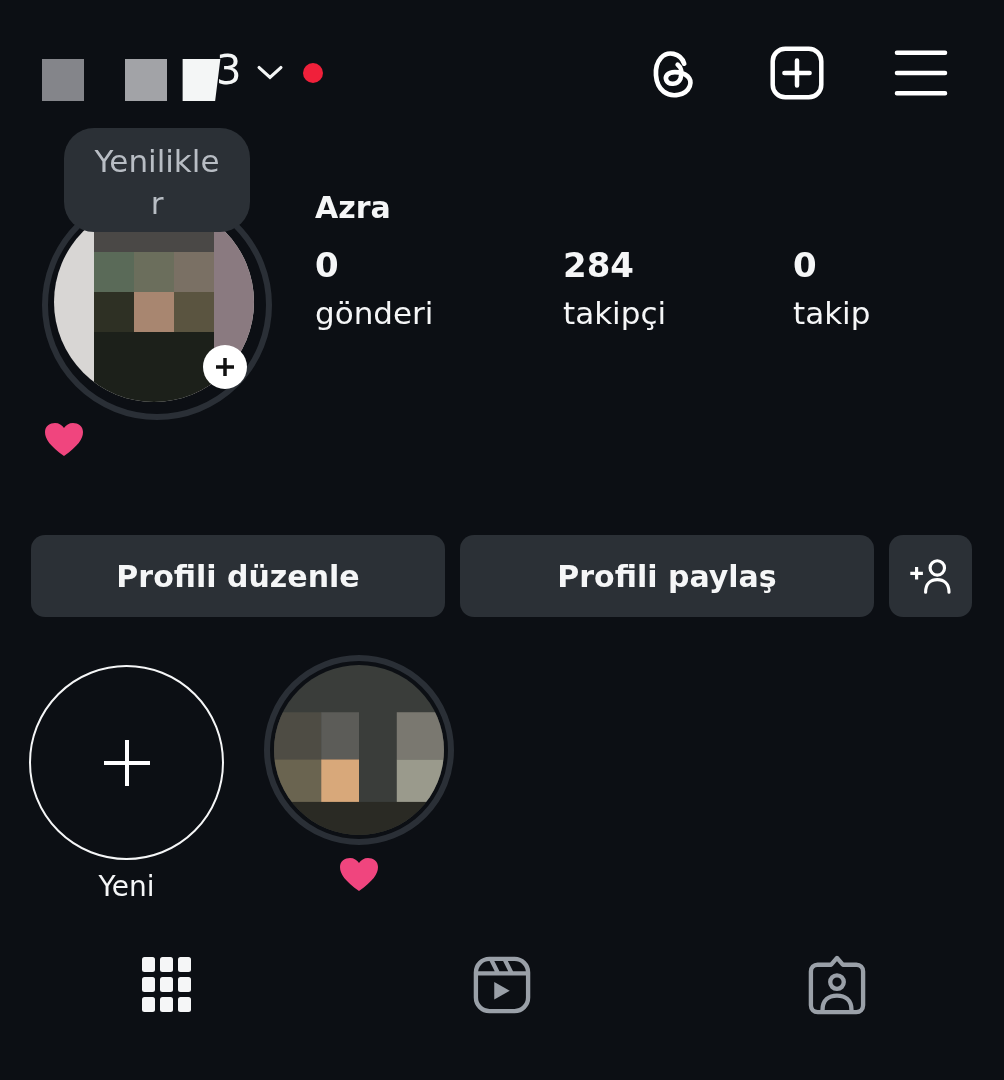 The image size is (1004, 1080). Describe the element at coordinates (502, 985) in the screenshot. I see `reels-icon` at that location.